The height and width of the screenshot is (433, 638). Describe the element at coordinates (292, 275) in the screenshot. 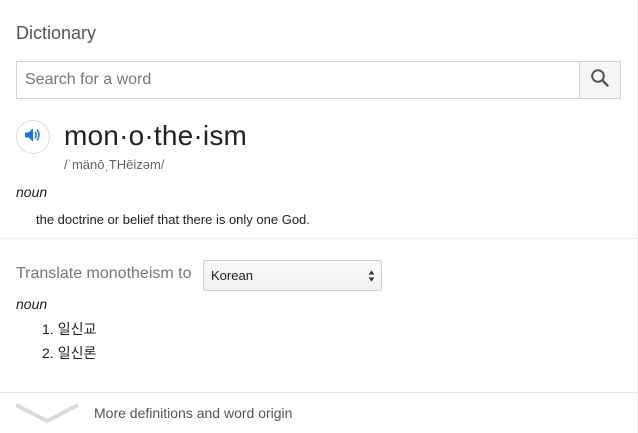

I see `language-select: Korean` at that location.